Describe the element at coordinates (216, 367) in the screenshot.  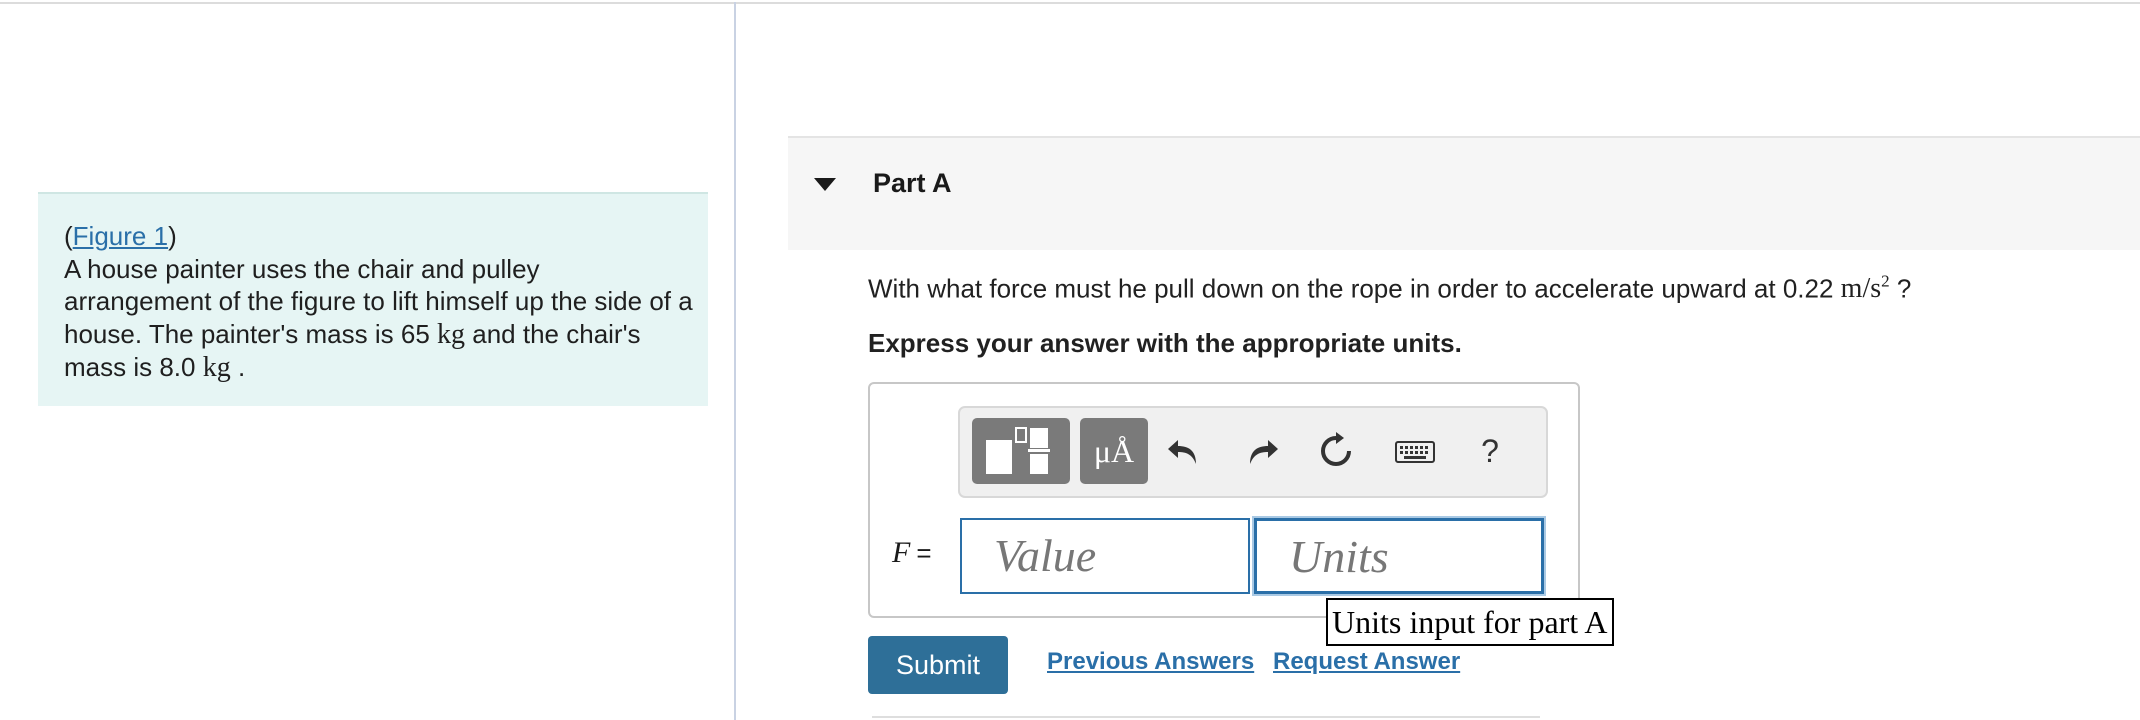
I see `mass-unit-2: kg` at that location.